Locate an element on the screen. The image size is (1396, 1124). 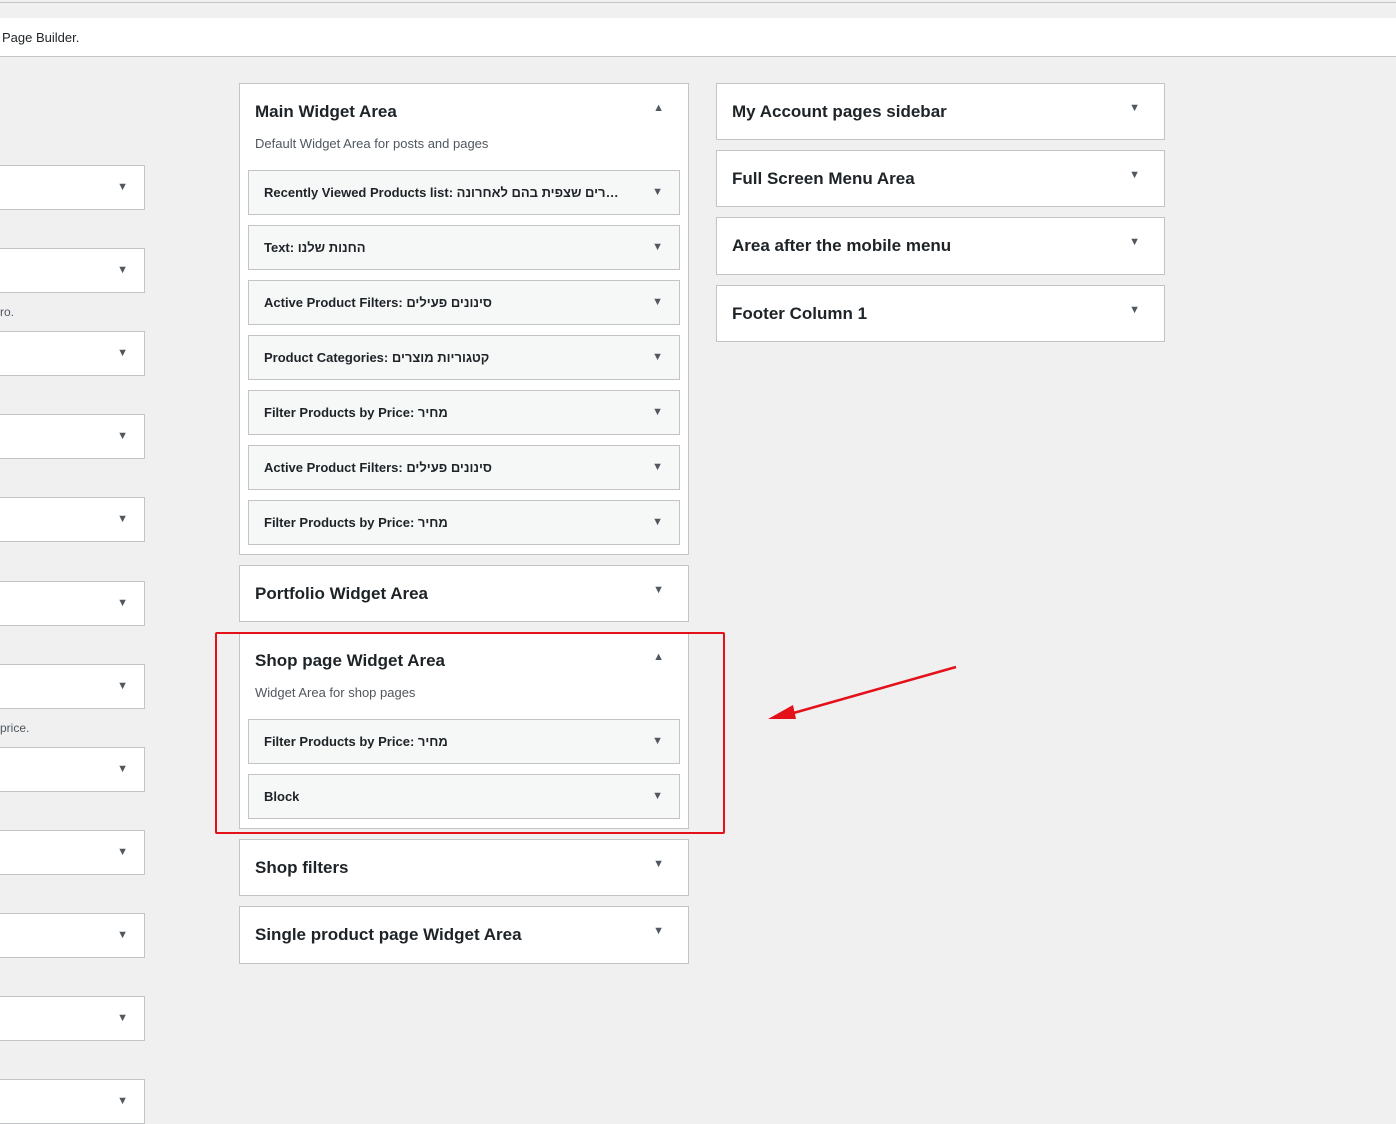
arrow-line is located at coordinates (873, 690).